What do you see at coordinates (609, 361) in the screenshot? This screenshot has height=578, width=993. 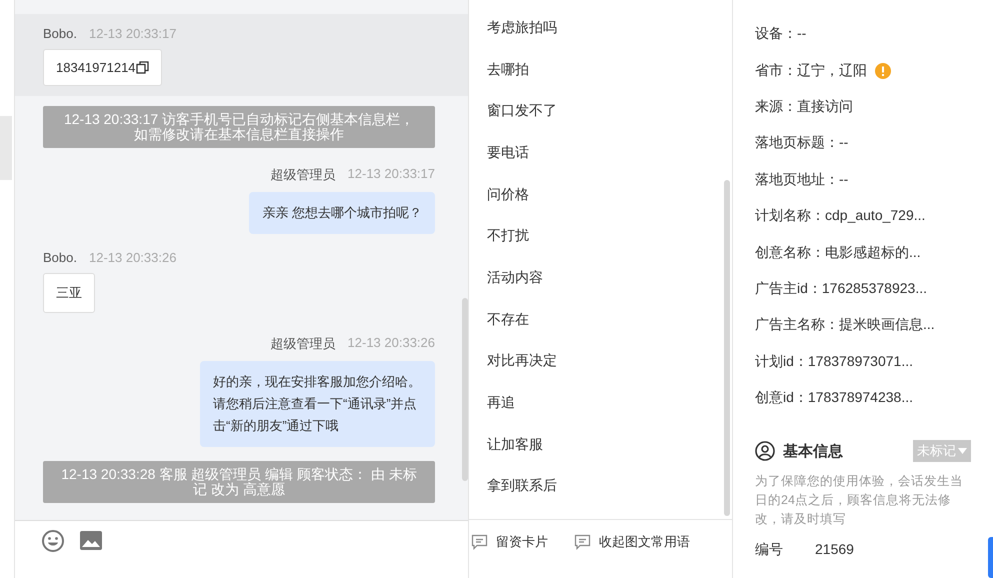 I see `quick-reply-item: 对比再决定` at bounding box center [609, 361].